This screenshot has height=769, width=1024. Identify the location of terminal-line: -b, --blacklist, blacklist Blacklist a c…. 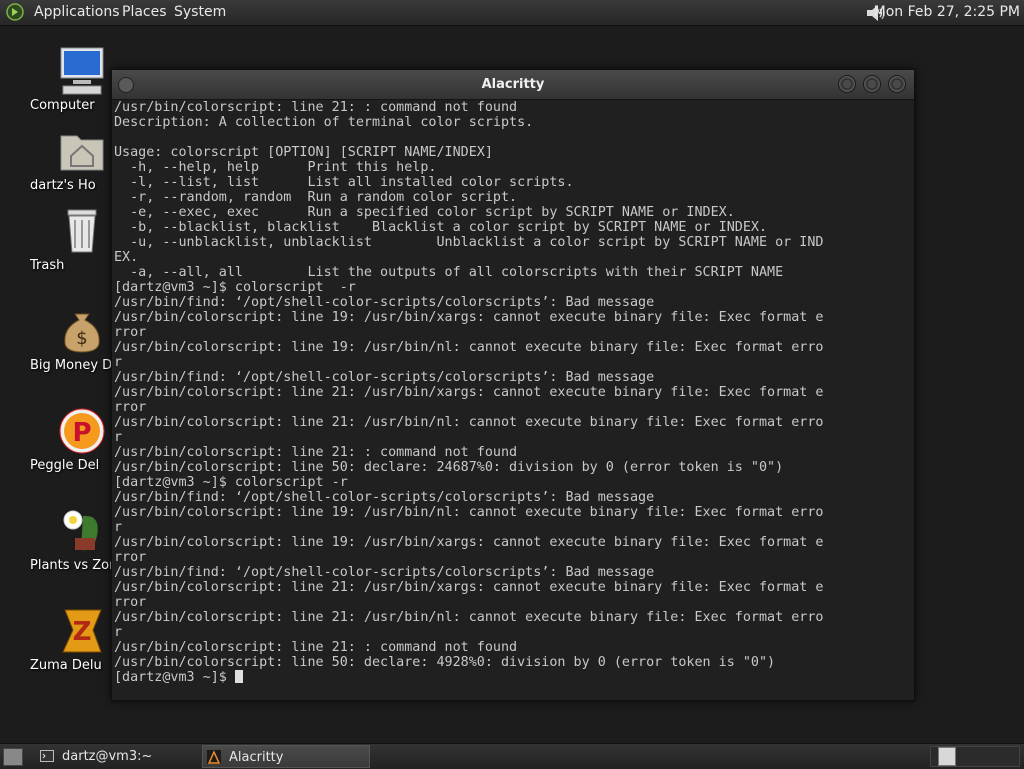
(441, 227).